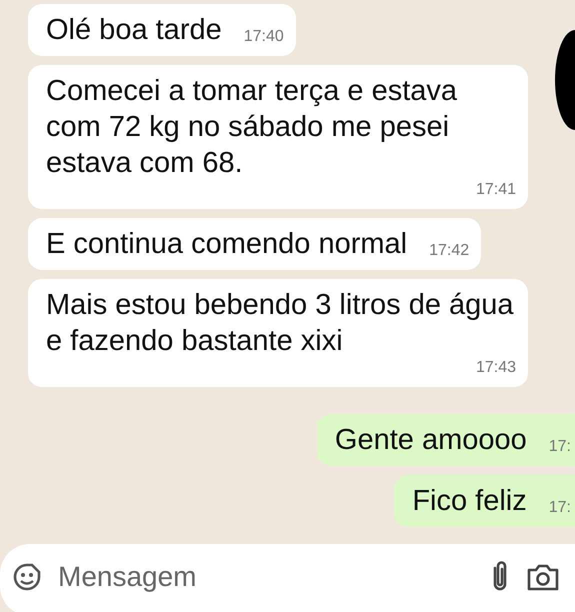 Image resolution: width=575 pixels, height=612 pixels. I want to click on message-text: Fico feliz, so click(469, 501).